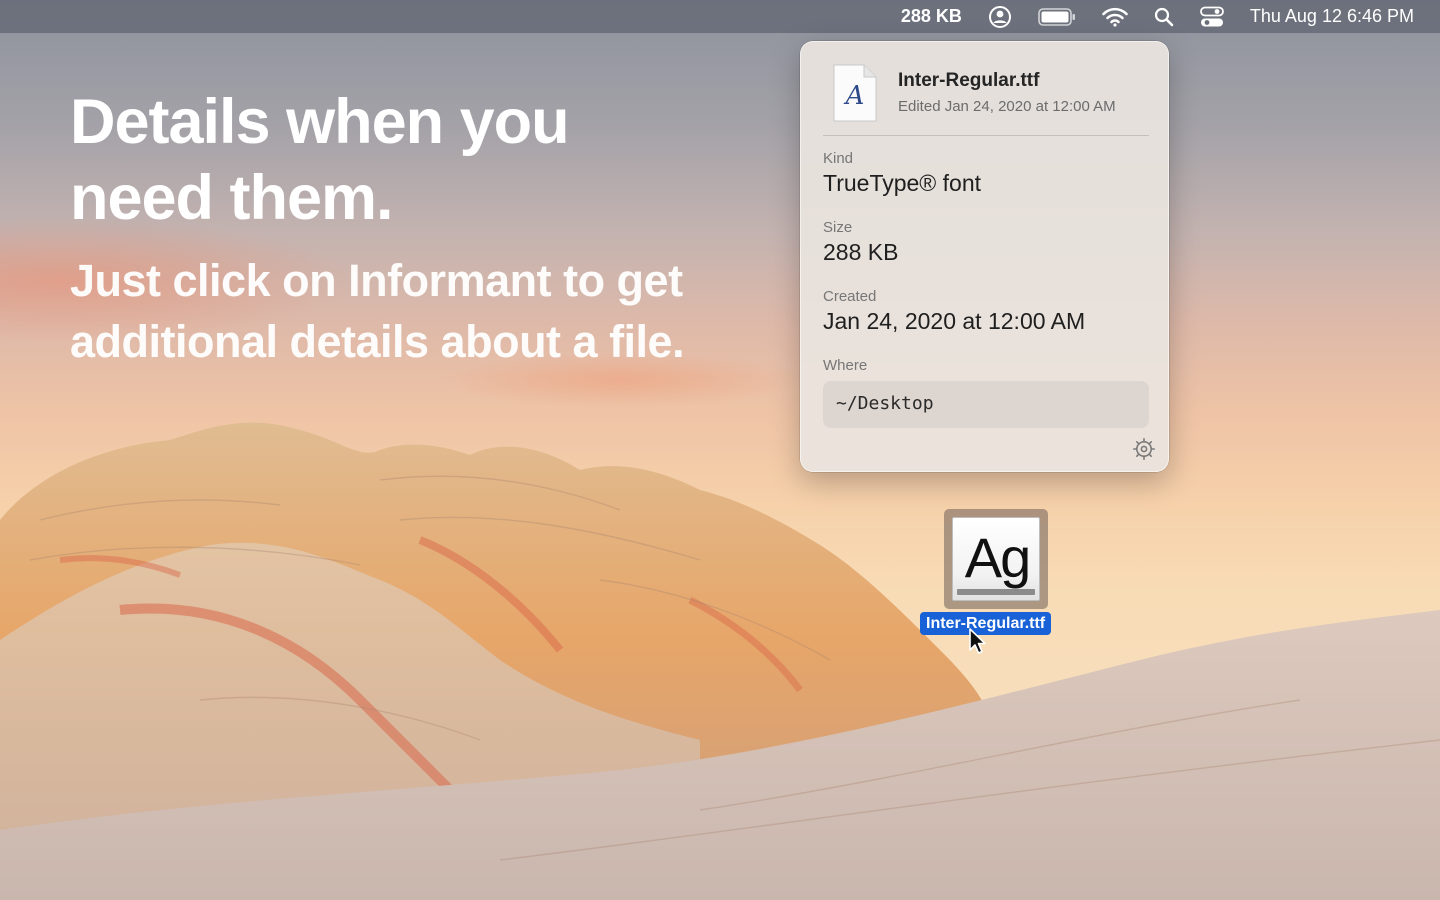 This screenshot has height=900, width=1440. What do you see at coordinates (861, 252) in the screenshot?
I see `size-value: 288 KB` at bounding box center [861, 252].